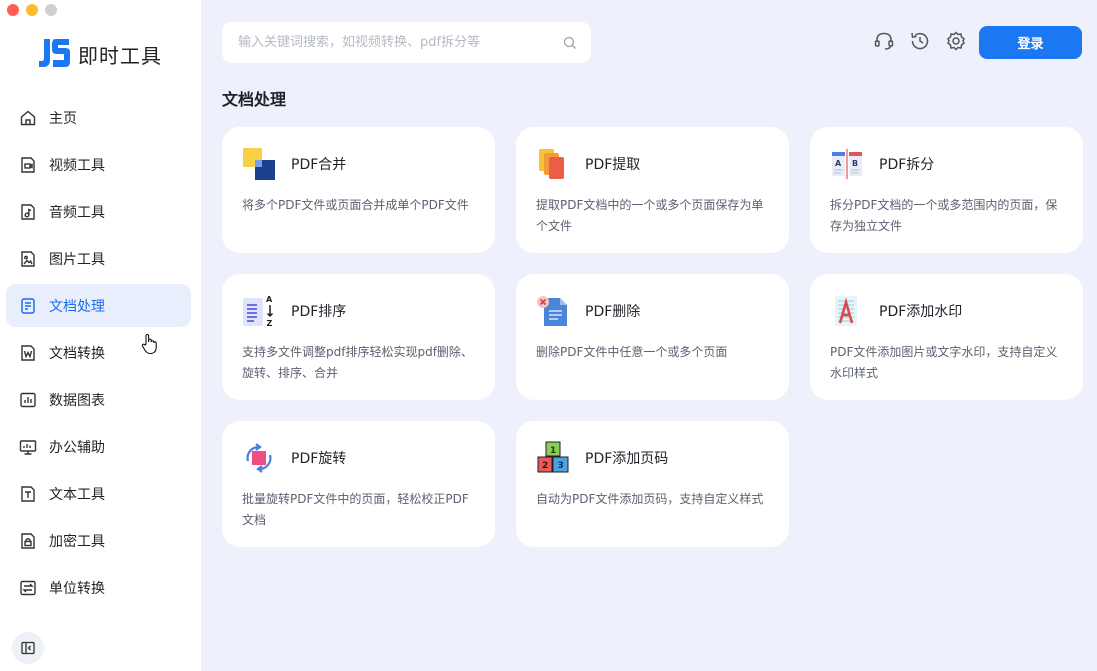  I want to click on search-bar, so click(406, 42).